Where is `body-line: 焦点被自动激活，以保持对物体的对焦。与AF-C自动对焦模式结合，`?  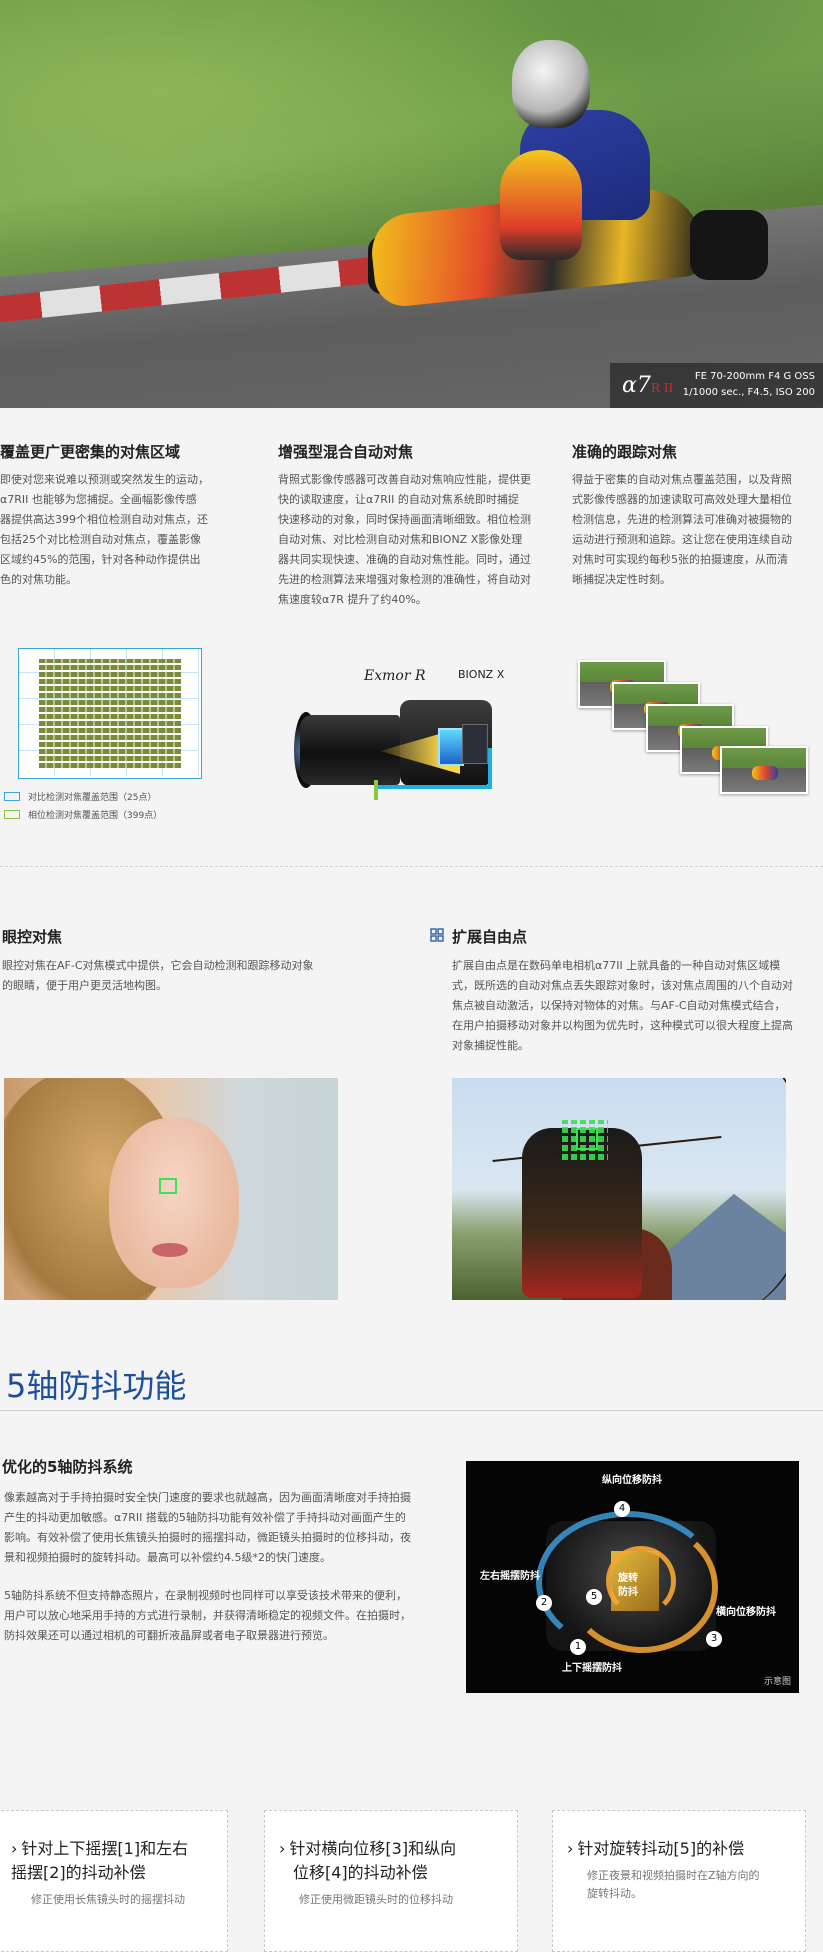
body-line: 焦点被自动激活，以保持对物体的对焦。与AF-C自动对焦模式结合， is located at coordinates (619, 1005).